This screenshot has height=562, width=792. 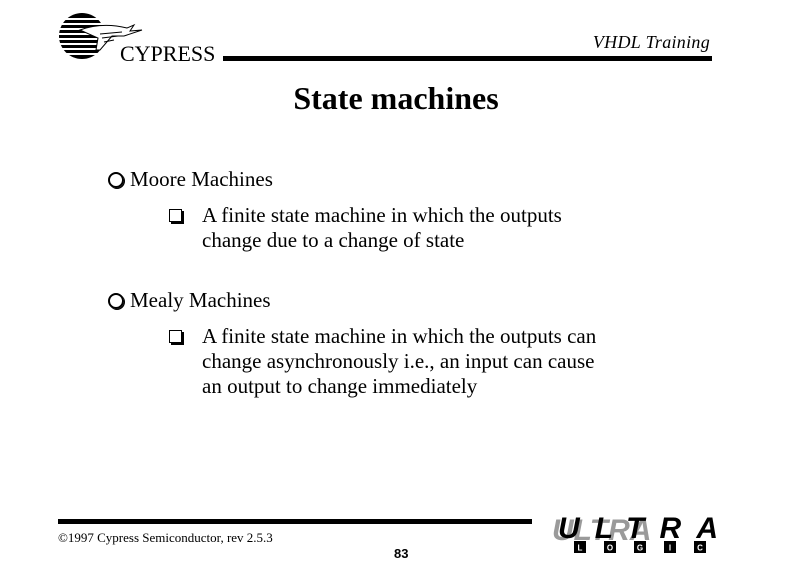 I want to click on slide-title: State machines, so click(x=396, y=98).